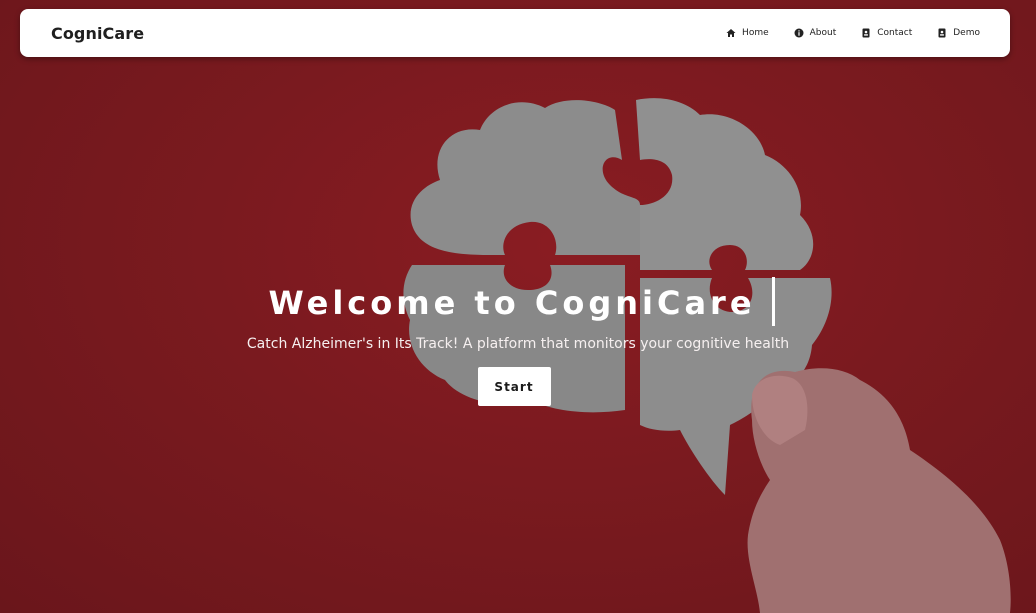  I want to click on nav-link-demo: Demo, so click(958, 33).